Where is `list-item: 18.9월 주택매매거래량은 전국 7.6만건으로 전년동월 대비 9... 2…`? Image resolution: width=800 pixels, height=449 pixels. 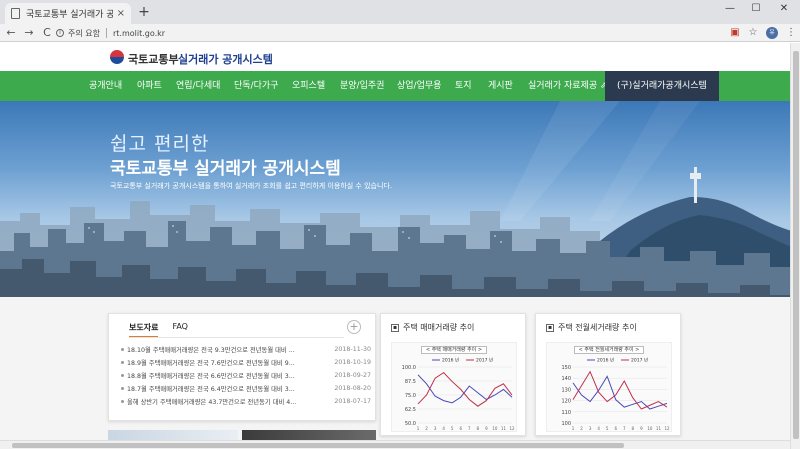 list-item: 18.9월 주택매매거래량은 전국 7.6만건으로 전년동월 대비 9... 2… is located at coordinates (246, 362).